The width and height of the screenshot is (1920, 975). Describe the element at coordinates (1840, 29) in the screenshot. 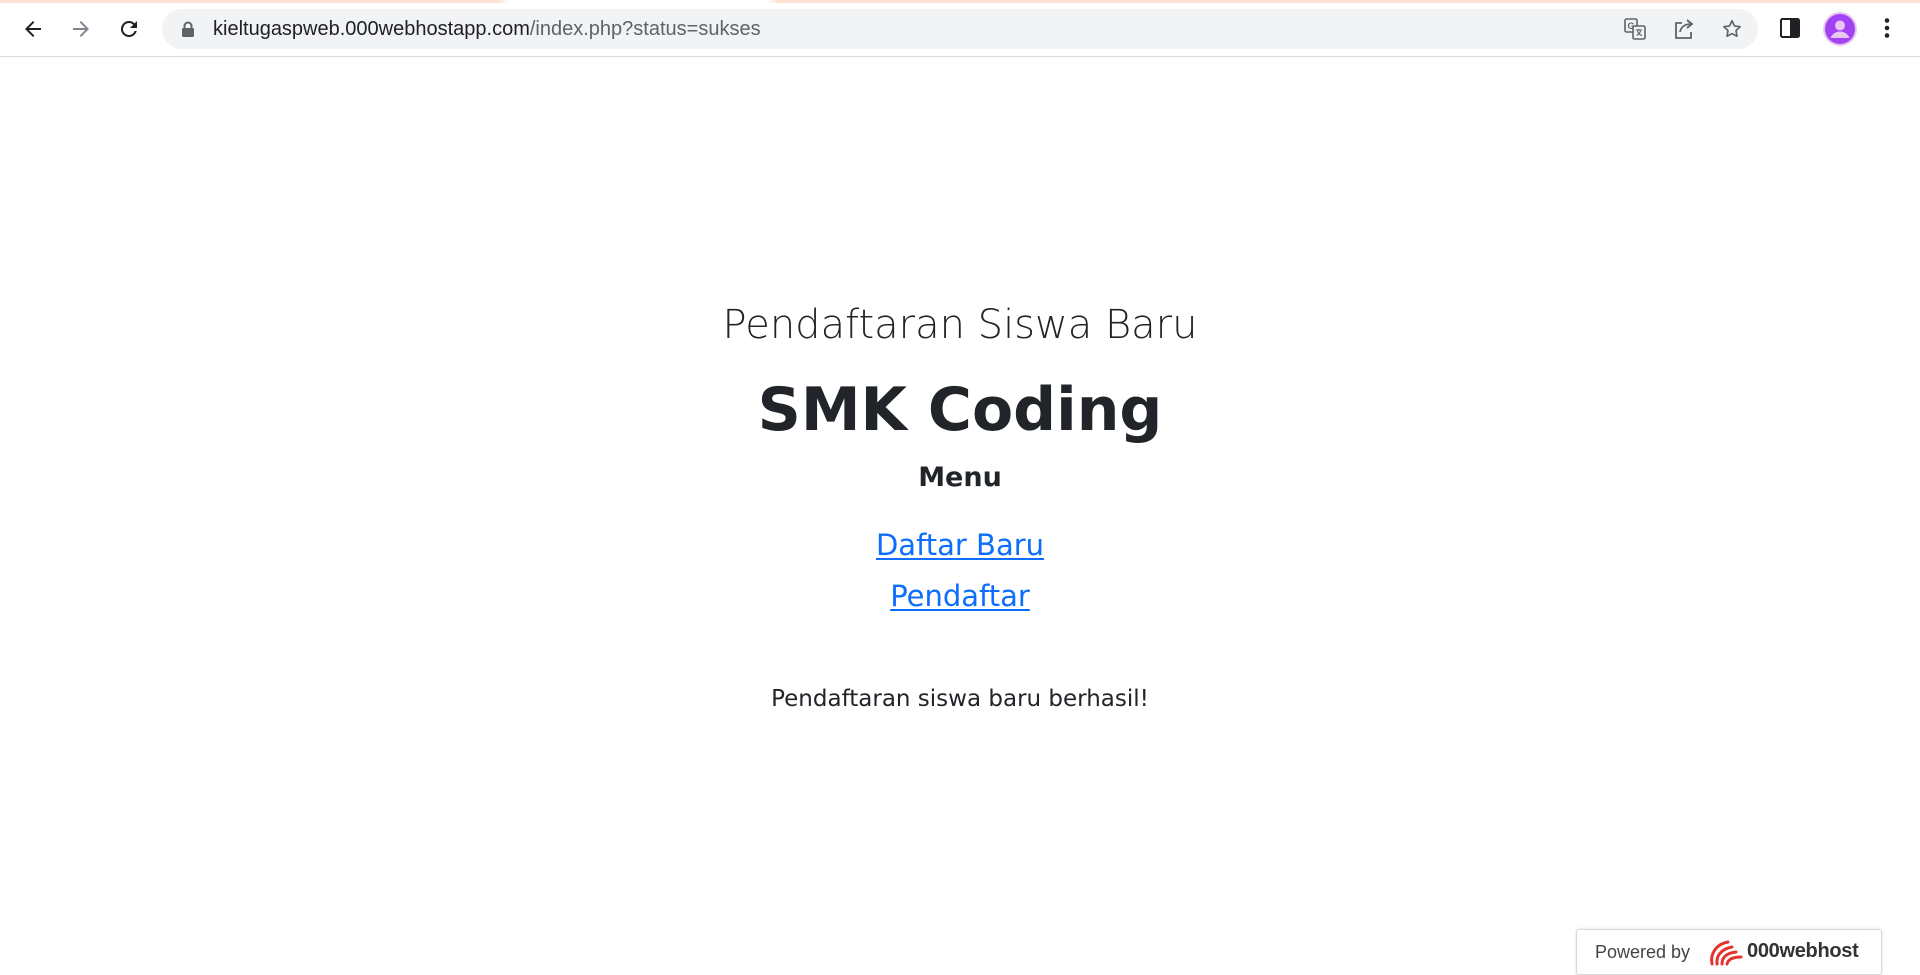

I see `profile-avatar` at that location.